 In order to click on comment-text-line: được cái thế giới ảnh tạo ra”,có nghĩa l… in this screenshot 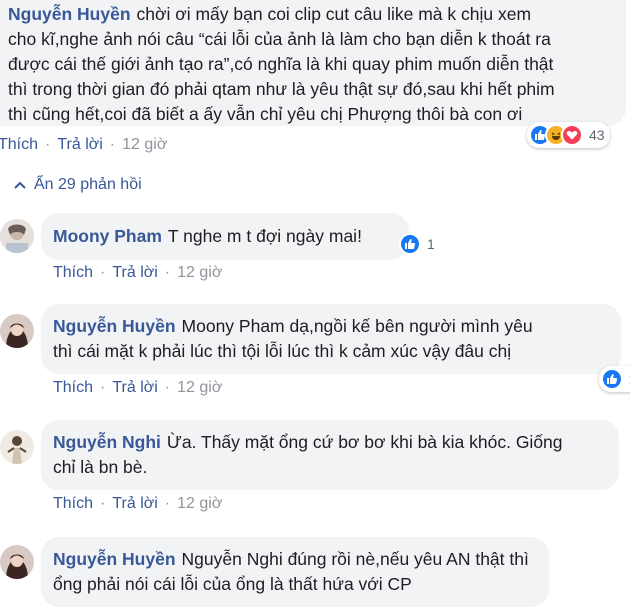, I will do `click(281, 64)`.